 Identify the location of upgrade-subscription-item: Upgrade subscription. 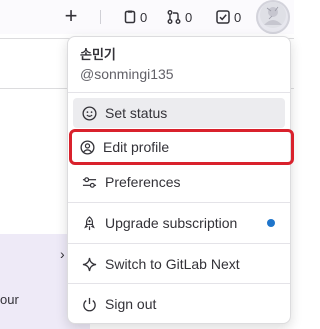
(179, 223).